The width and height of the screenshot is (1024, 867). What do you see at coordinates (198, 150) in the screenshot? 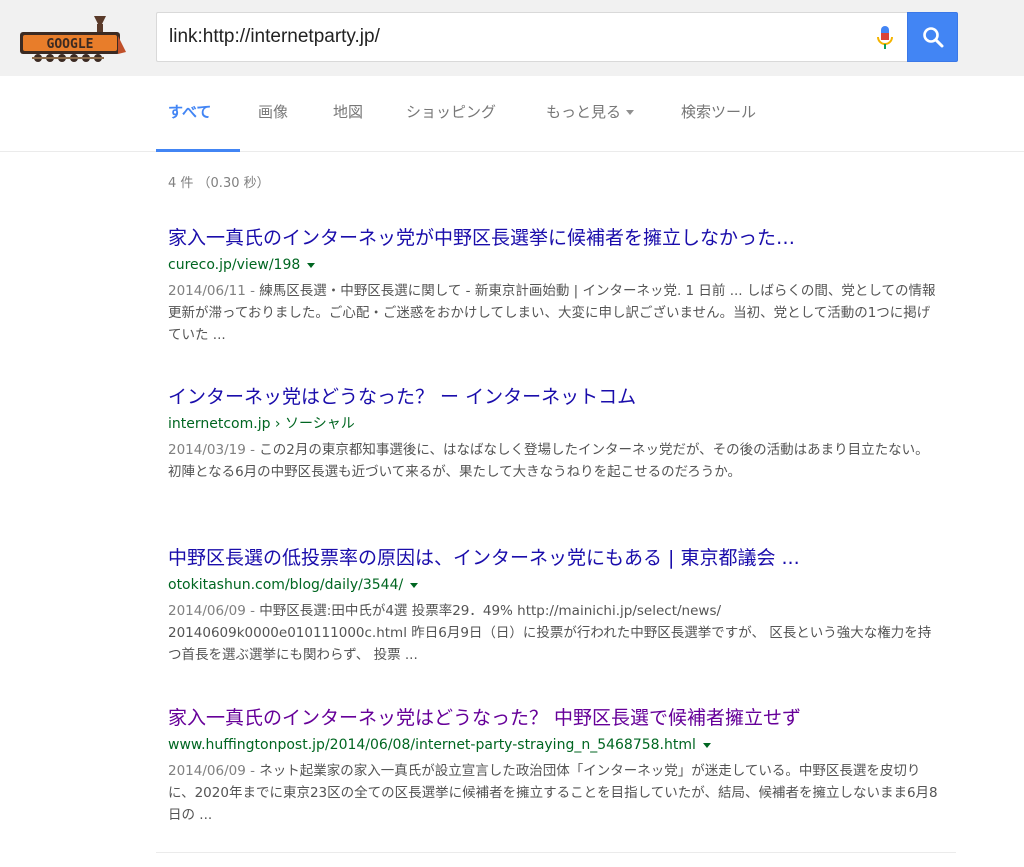
I see `active-tab-indicator` at bounding box center [198, 150].